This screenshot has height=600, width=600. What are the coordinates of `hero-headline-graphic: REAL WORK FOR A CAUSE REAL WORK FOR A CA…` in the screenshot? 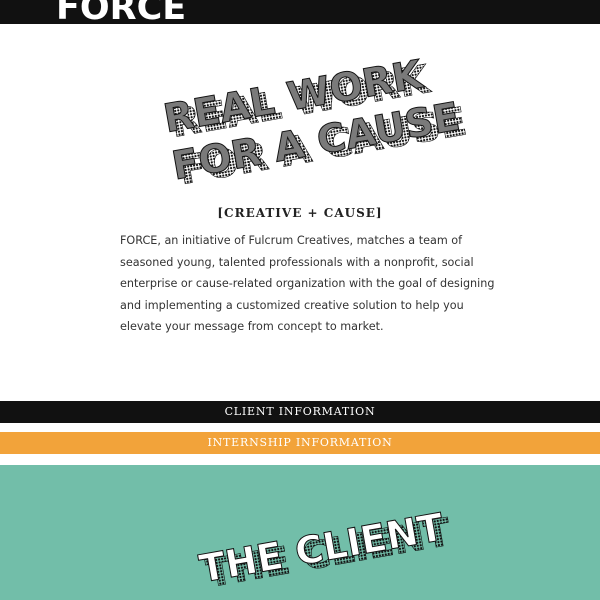 It's located at (315, 123).